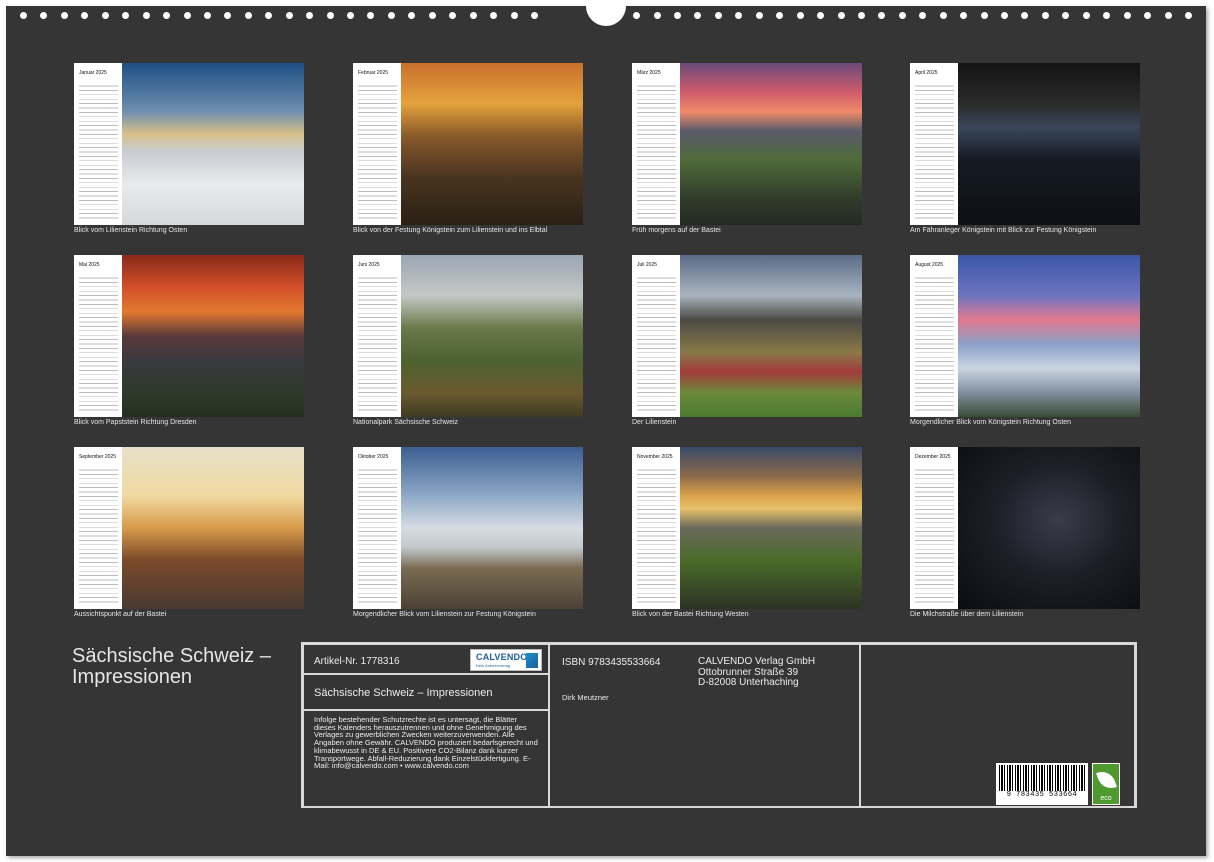 The image size is (1214, 862). Describe the element at coordinates (690, 614) in the screenshot. I see `month-caption: Blick von der Bastei Richtung Westen` at that location.